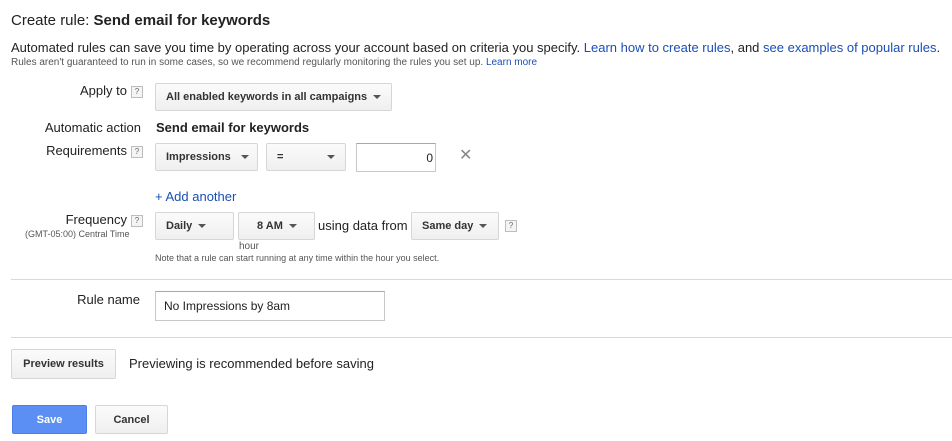  I want to click on rule-name-input: No Impressions by 8am, so click(270, 306).